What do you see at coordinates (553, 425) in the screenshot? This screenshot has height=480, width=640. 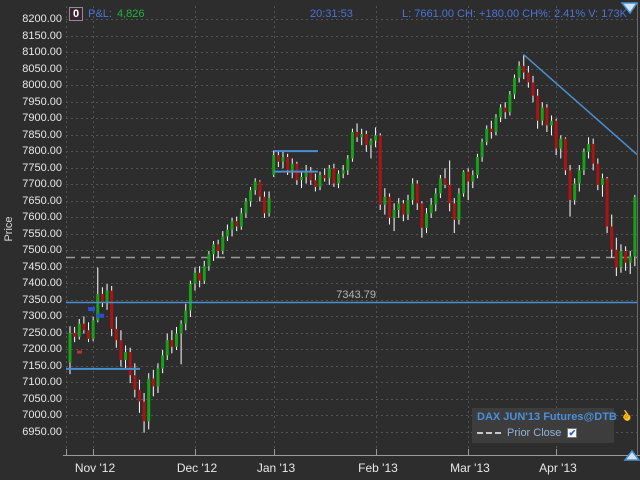 I see `legend-box: DAX JUN'13 Futures@DTB ☝ Prior Close ✔` at bounding box center [553, 425].